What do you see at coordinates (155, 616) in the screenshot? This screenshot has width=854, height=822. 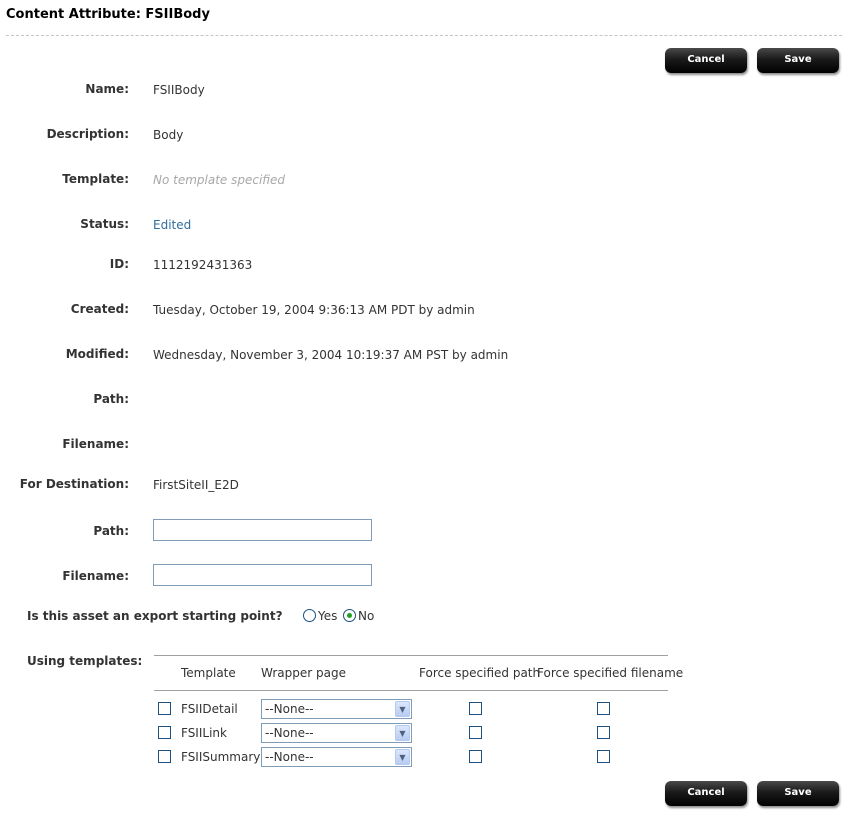 I see `export-question-label: Is this asset an export starting point?` at bounding box center [155, 616].